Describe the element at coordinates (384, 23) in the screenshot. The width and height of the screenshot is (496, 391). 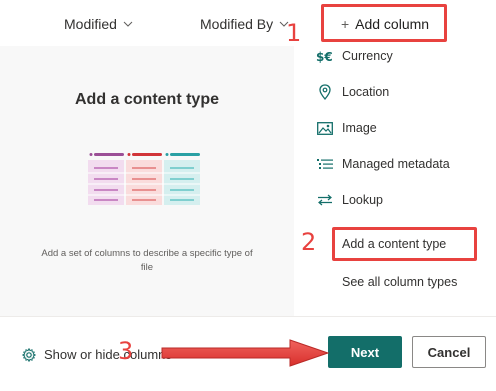
I see `highlight-add-column` at that location.